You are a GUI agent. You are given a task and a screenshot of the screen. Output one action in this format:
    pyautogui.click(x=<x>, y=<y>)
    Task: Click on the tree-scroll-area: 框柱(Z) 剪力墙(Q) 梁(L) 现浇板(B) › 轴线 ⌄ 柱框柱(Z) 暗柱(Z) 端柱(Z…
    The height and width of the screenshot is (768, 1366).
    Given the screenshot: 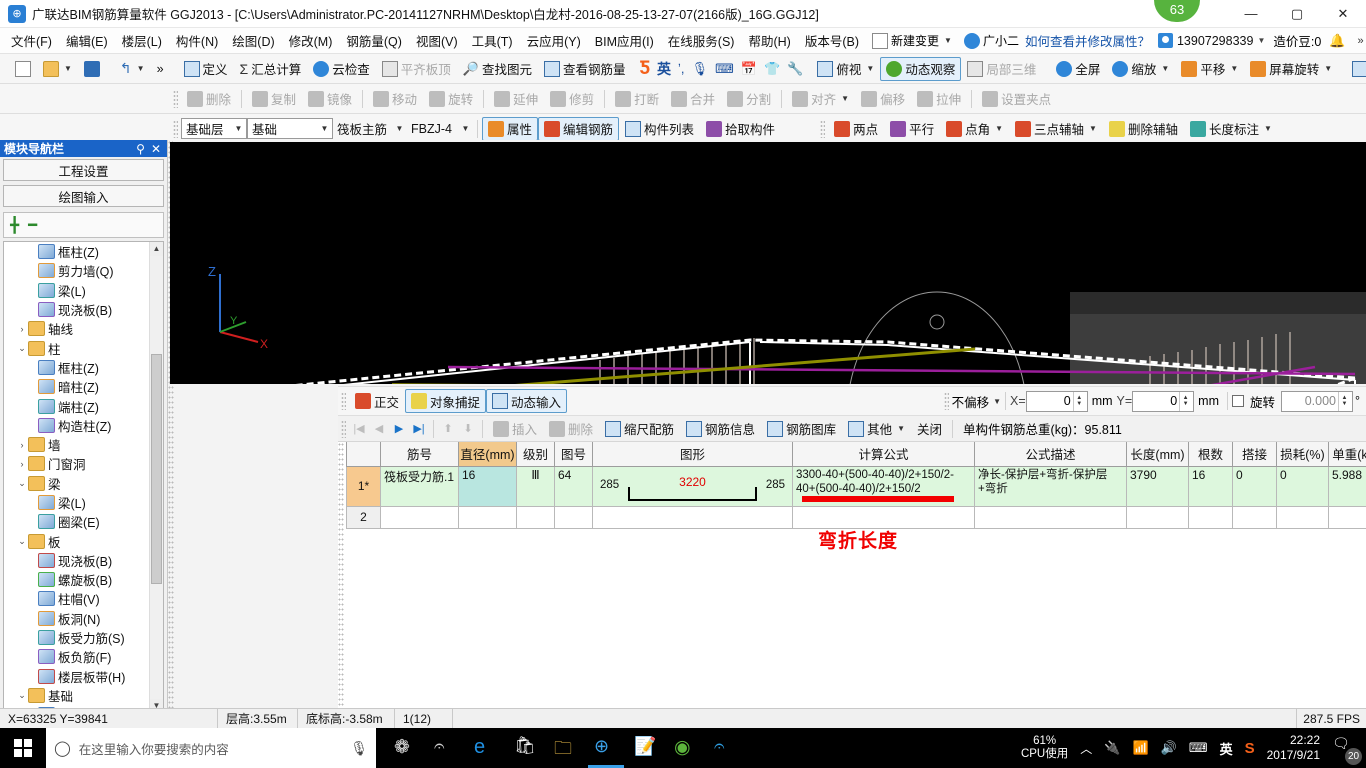 What is the action you would take?
    pyautogui.click(x=76, y=477)
    